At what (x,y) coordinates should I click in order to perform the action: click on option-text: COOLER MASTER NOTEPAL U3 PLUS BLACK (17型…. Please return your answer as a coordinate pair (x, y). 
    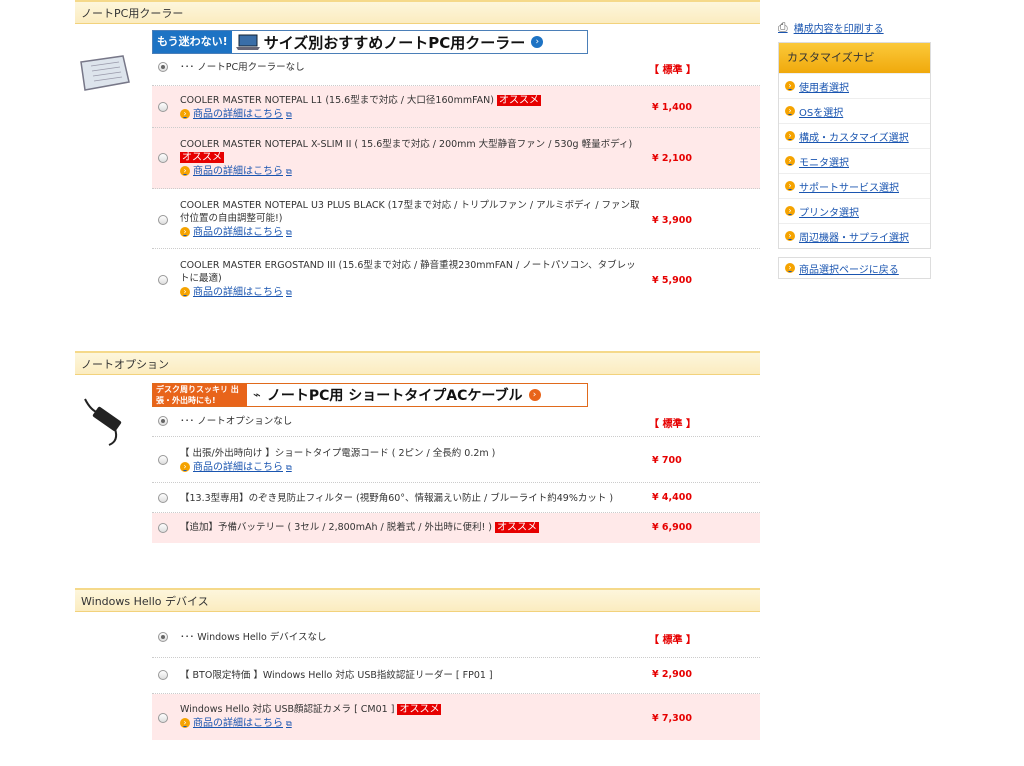
    Looking at the image, I should click on (410, 212).